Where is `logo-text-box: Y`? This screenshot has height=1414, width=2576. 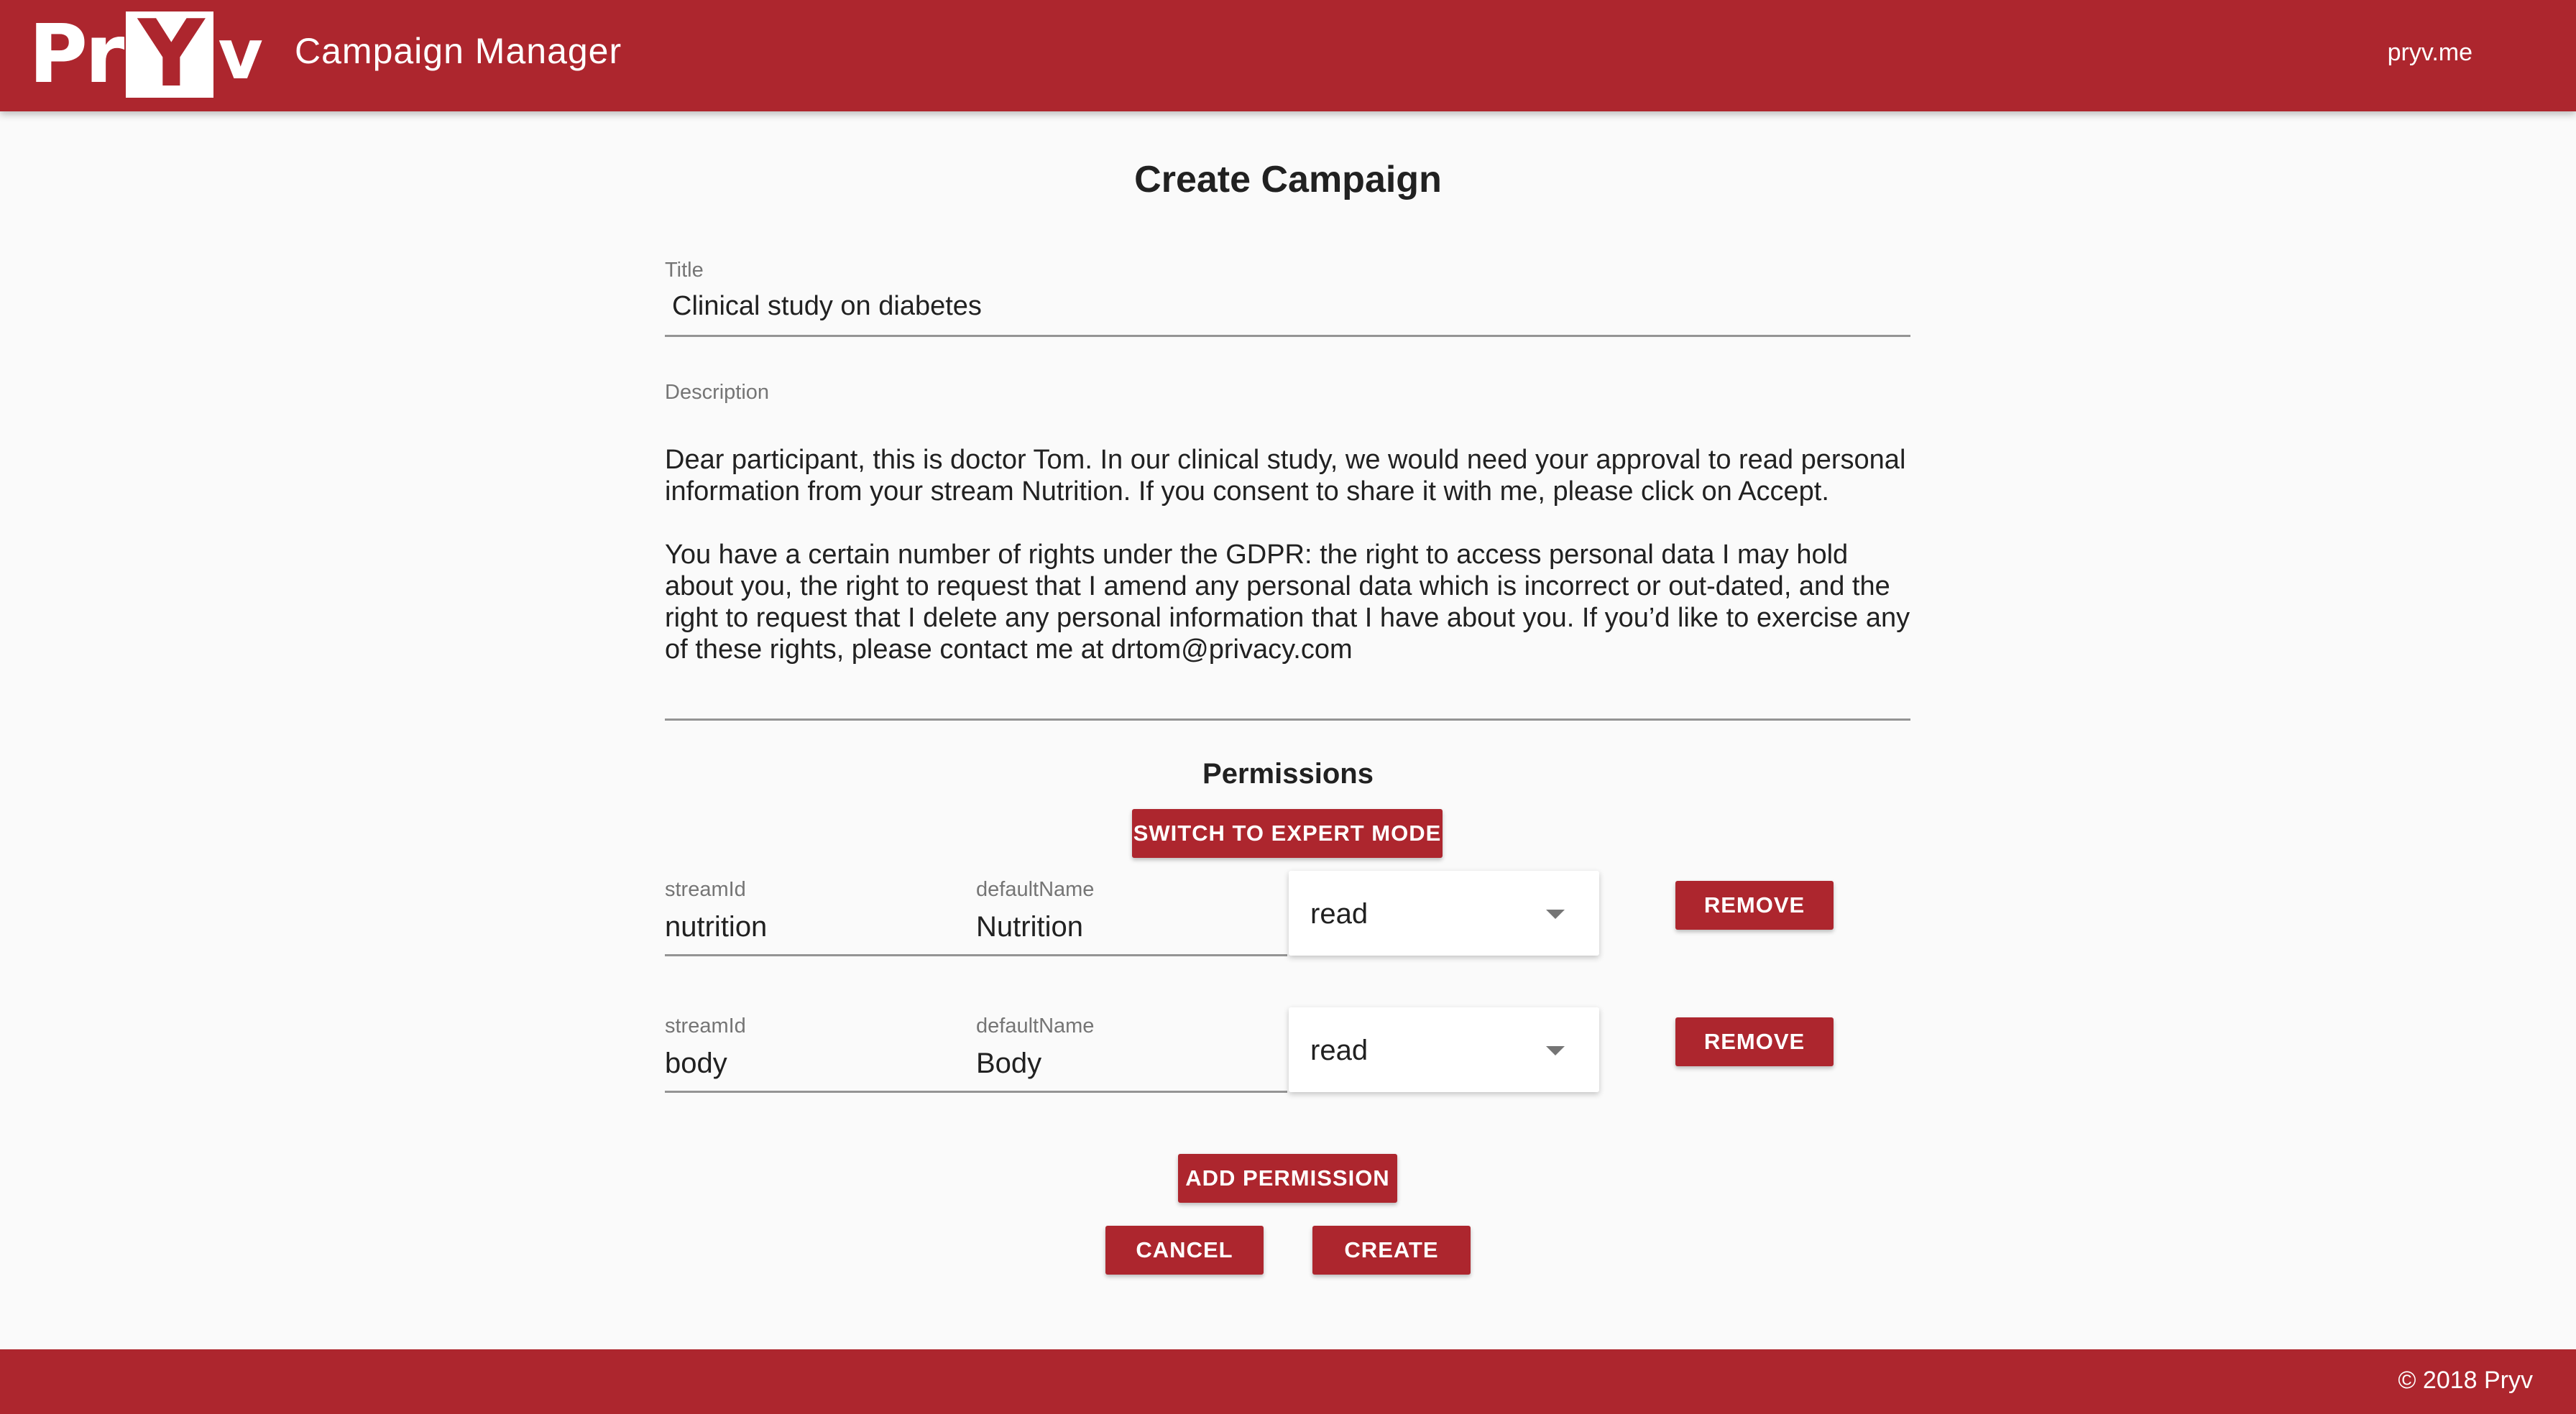
logo-text-box: Y is located at coordinates (170, 55).